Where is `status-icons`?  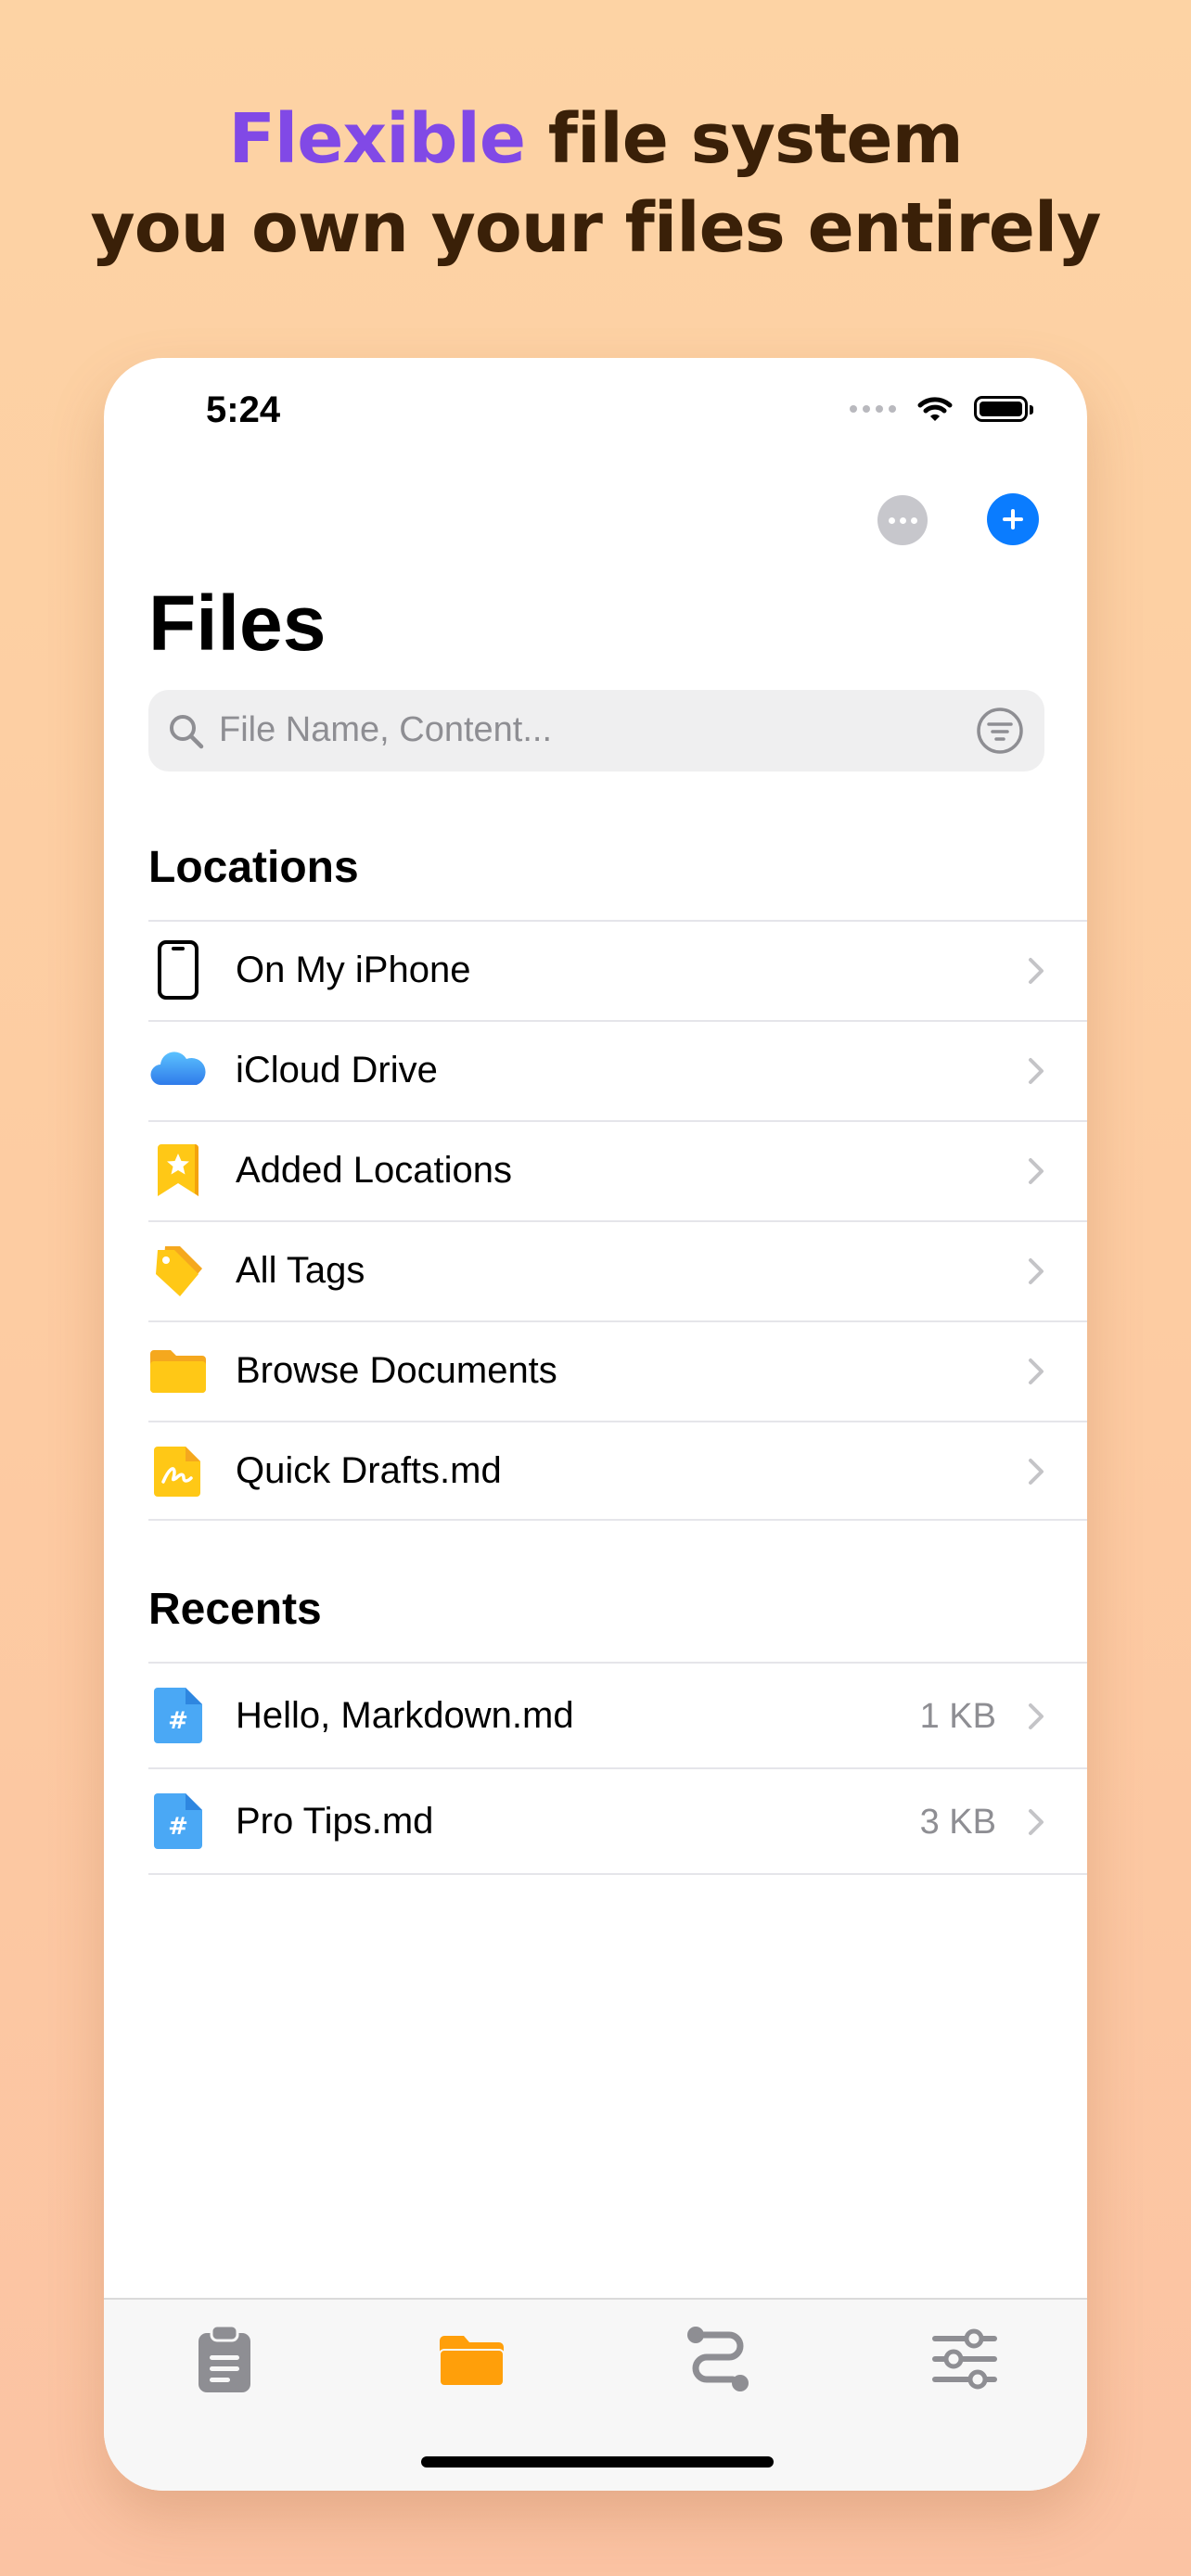
status-icons is located at coordinates (942, 409).